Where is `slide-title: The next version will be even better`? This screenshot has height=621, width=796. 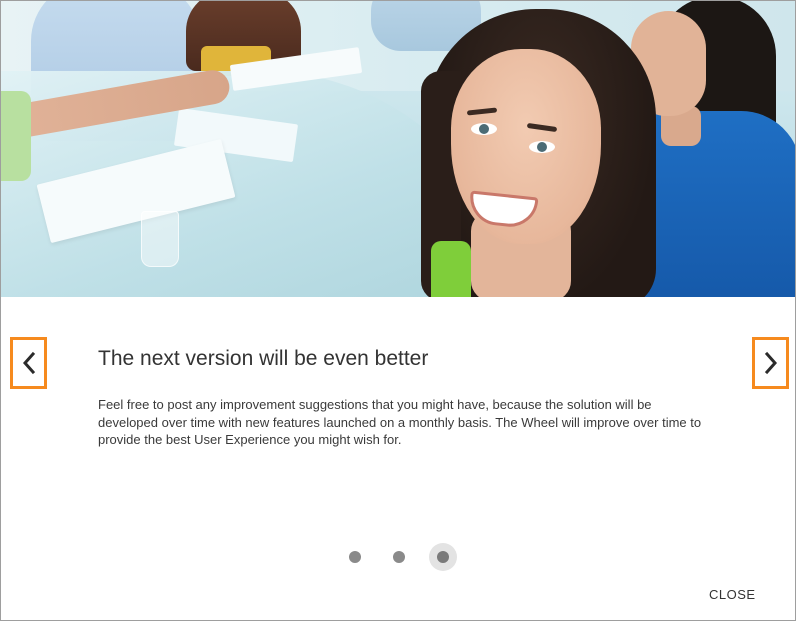 slide-title: The next version will be even better is located at coordinates (263, 358).